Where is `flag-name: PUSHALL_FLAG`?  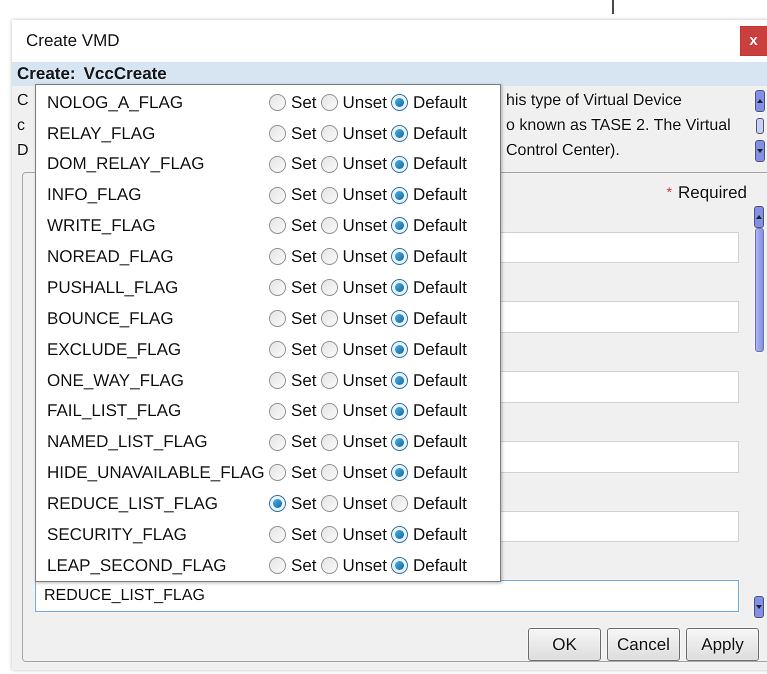 flag-name: PUSHALL_FLAG is located at coordinates (113, 287).